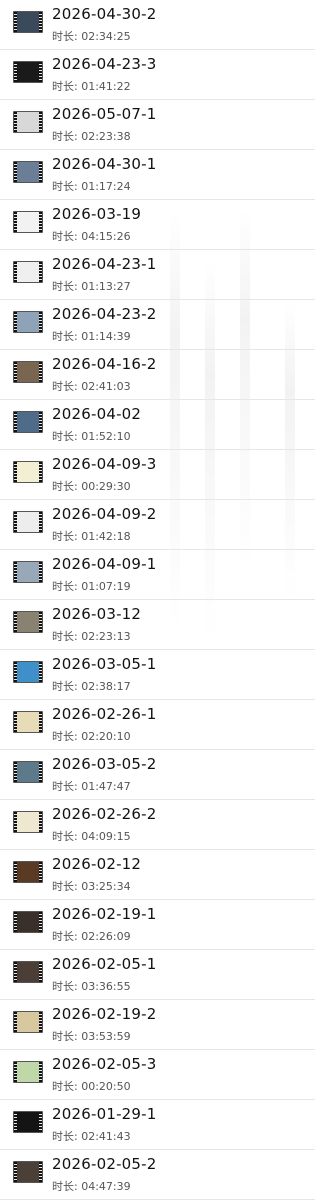 The width and height of the screenshot is (320, 1201). What do you see at coordinates (104, 564) in the screenshot?
I see `video-title: 2026-04-09-1` at bounding box center [104, 564].